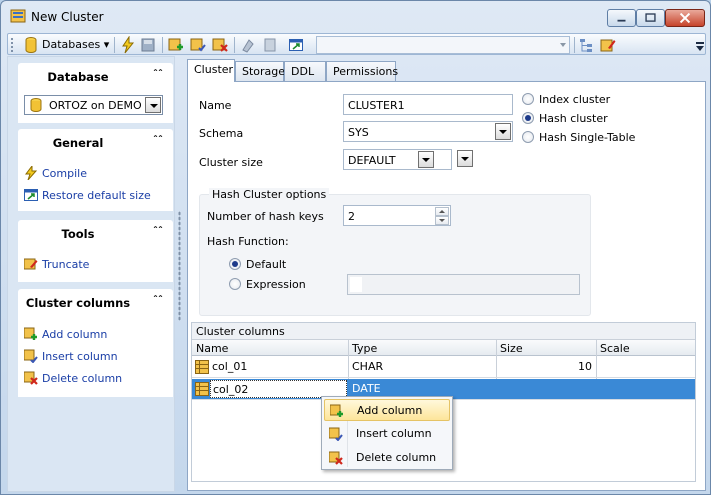 Image resolution: width=711 pixels, height=495 pixels. What do you see at coordinates (80, 356) in the screenshot?
I see `insert-column-label: Insert column` at bounding box center [80, 356].